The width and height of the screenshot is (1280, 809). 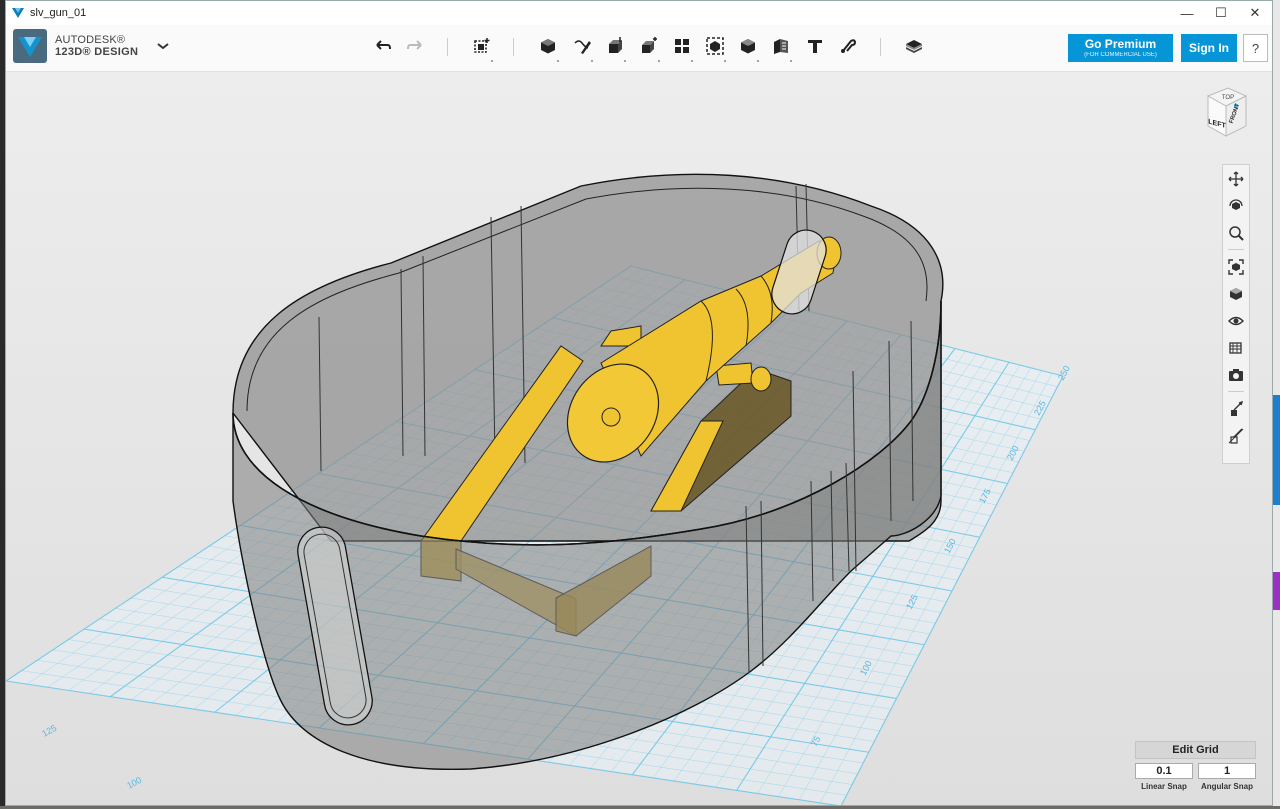 I want to click on text-icon, so click(x=815, y=46).